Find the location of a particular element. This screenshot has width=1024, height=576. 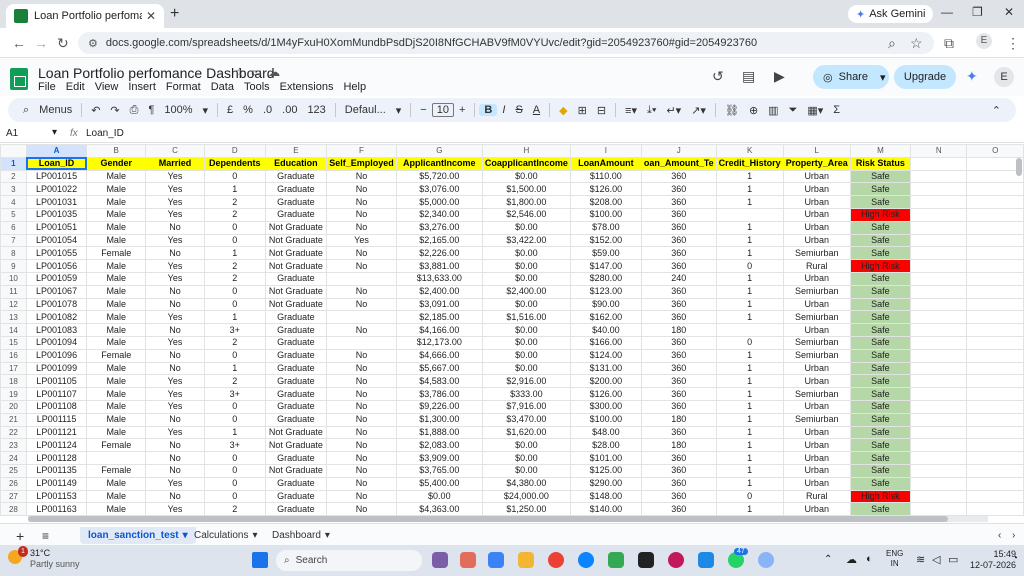

minimize-icon: — is located at coordinates (947, 12).